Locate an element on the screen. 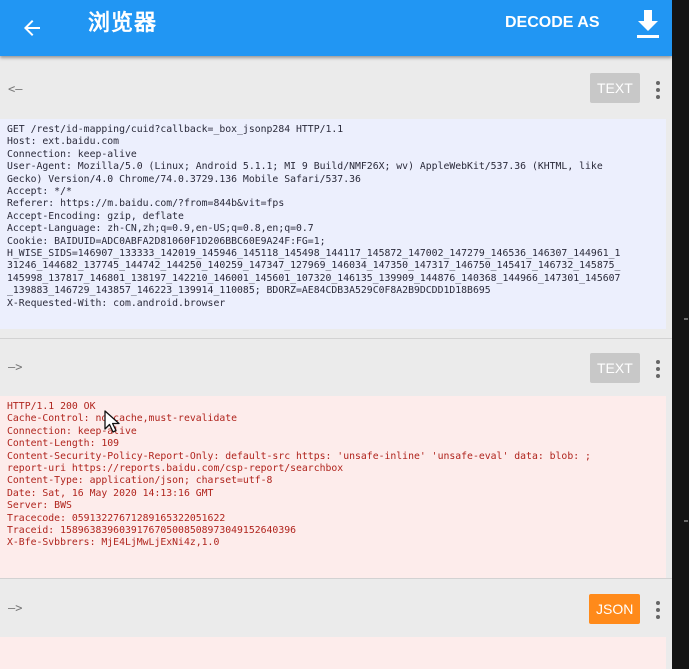 The height and width of the screenshot is (669, 689). response-type-badge: TEXT is located at coordinates (615, 368).